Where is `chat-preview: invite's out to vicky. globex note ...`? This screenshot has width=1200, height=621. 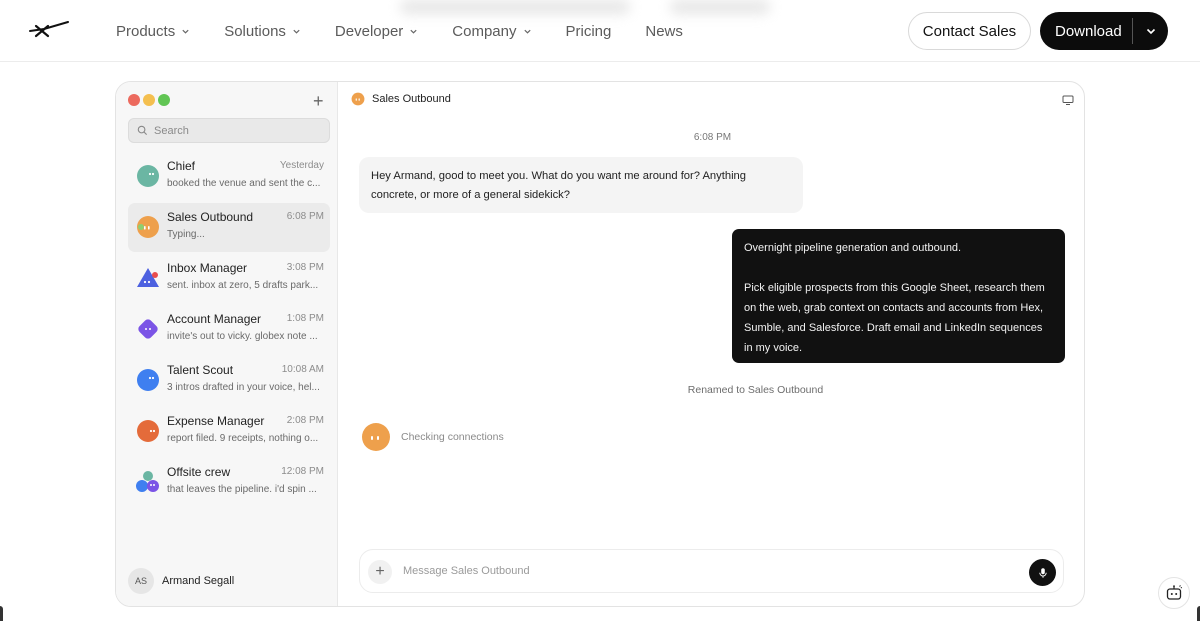
chat-preview: invite's out to vicky. globex note ... is located at coordinates (242, 336).